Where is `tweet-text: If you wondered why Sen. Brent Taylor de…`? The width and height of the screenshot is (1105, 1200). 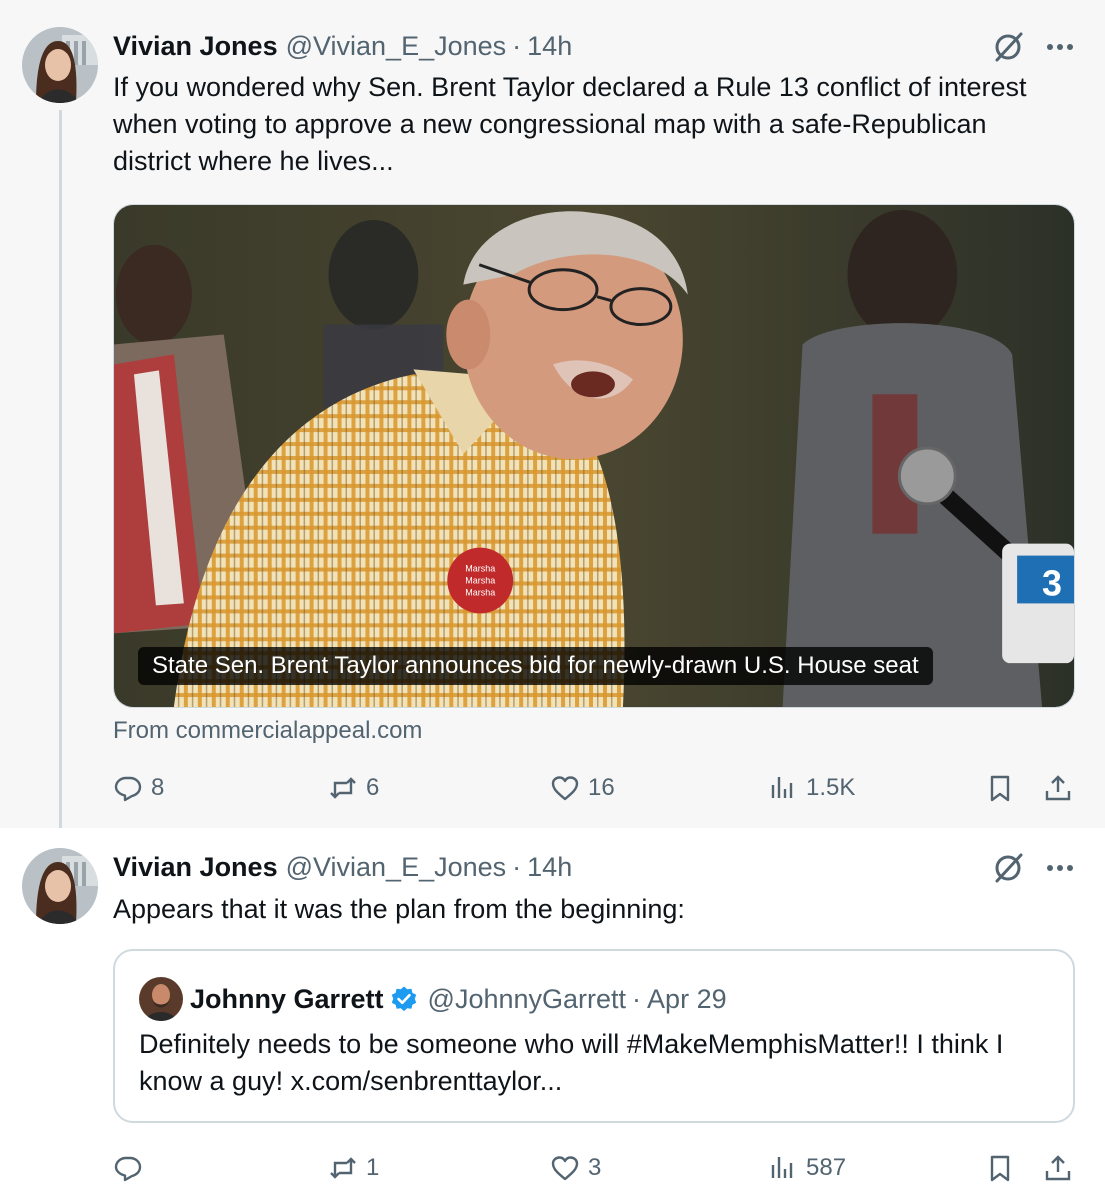
tweet-text: If you wondered why Sen. Brent Taylor de… is located at coordinates (570, 124).